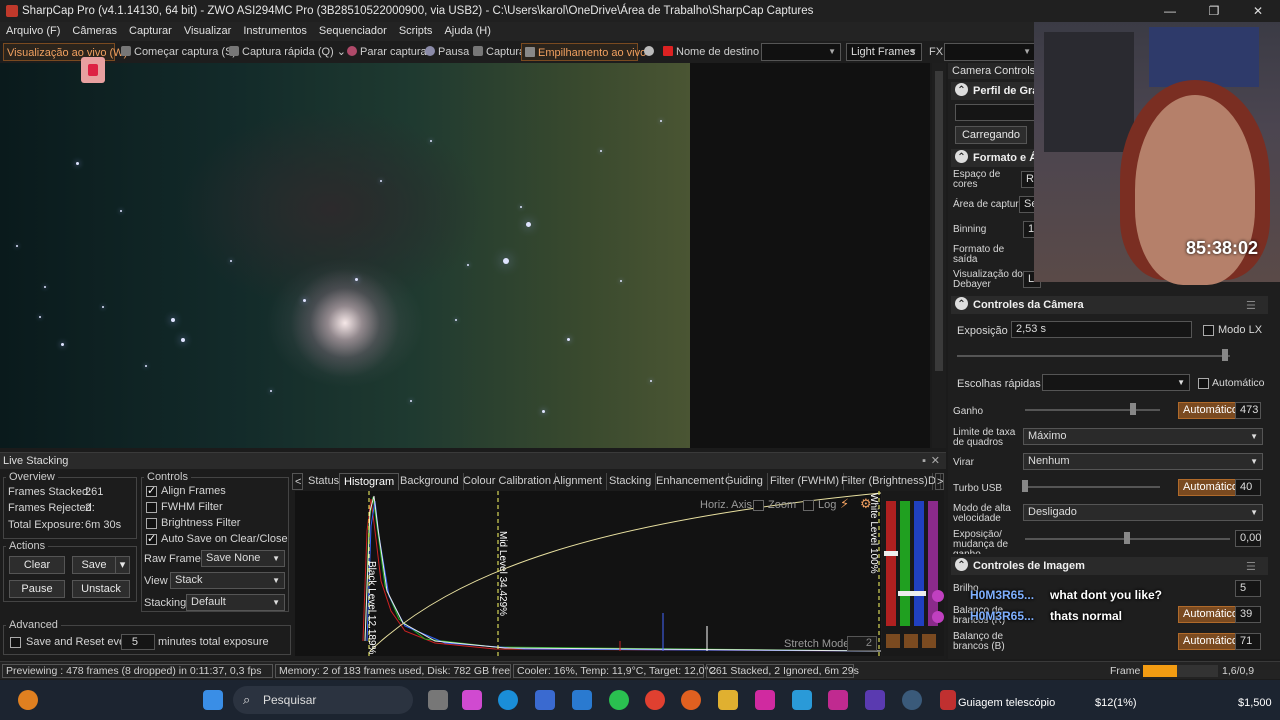 This screenshot has width=1280, height=720. Describe the element at coordinates (1248, 614) in the screenshot. I see `wb-red-value: 39` at that location.